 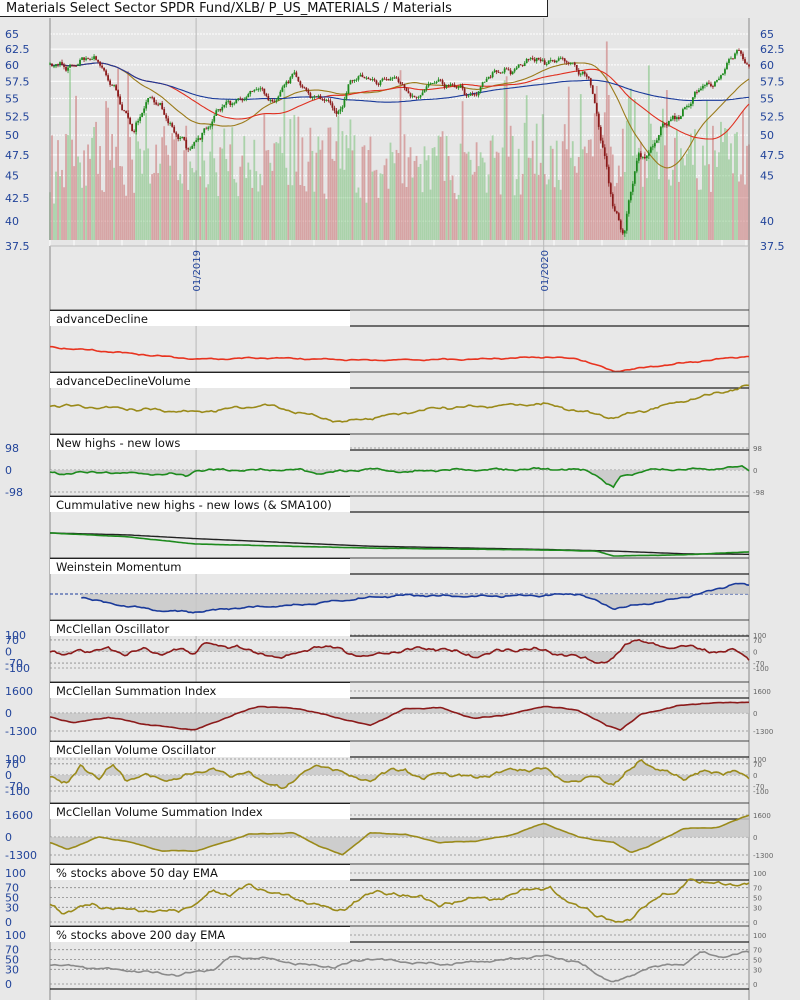 I want to click on panel-label-weinstein: Weinstein Momentum, so click(x=200, y=566).